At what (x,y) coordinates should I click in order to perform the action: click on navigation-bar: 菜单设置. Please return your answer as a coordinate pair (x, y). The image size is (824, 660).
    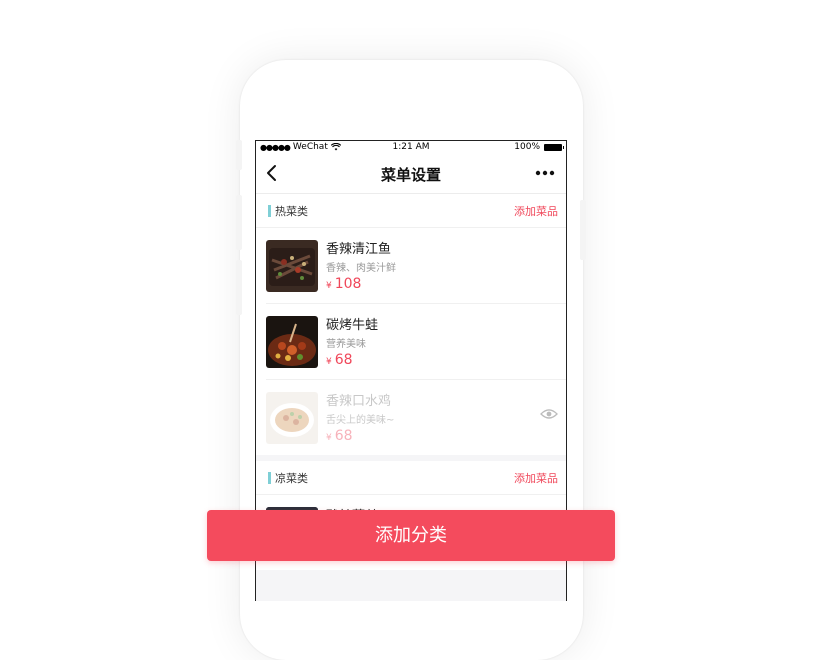
    Looking at the image, I should click on (411, 174).